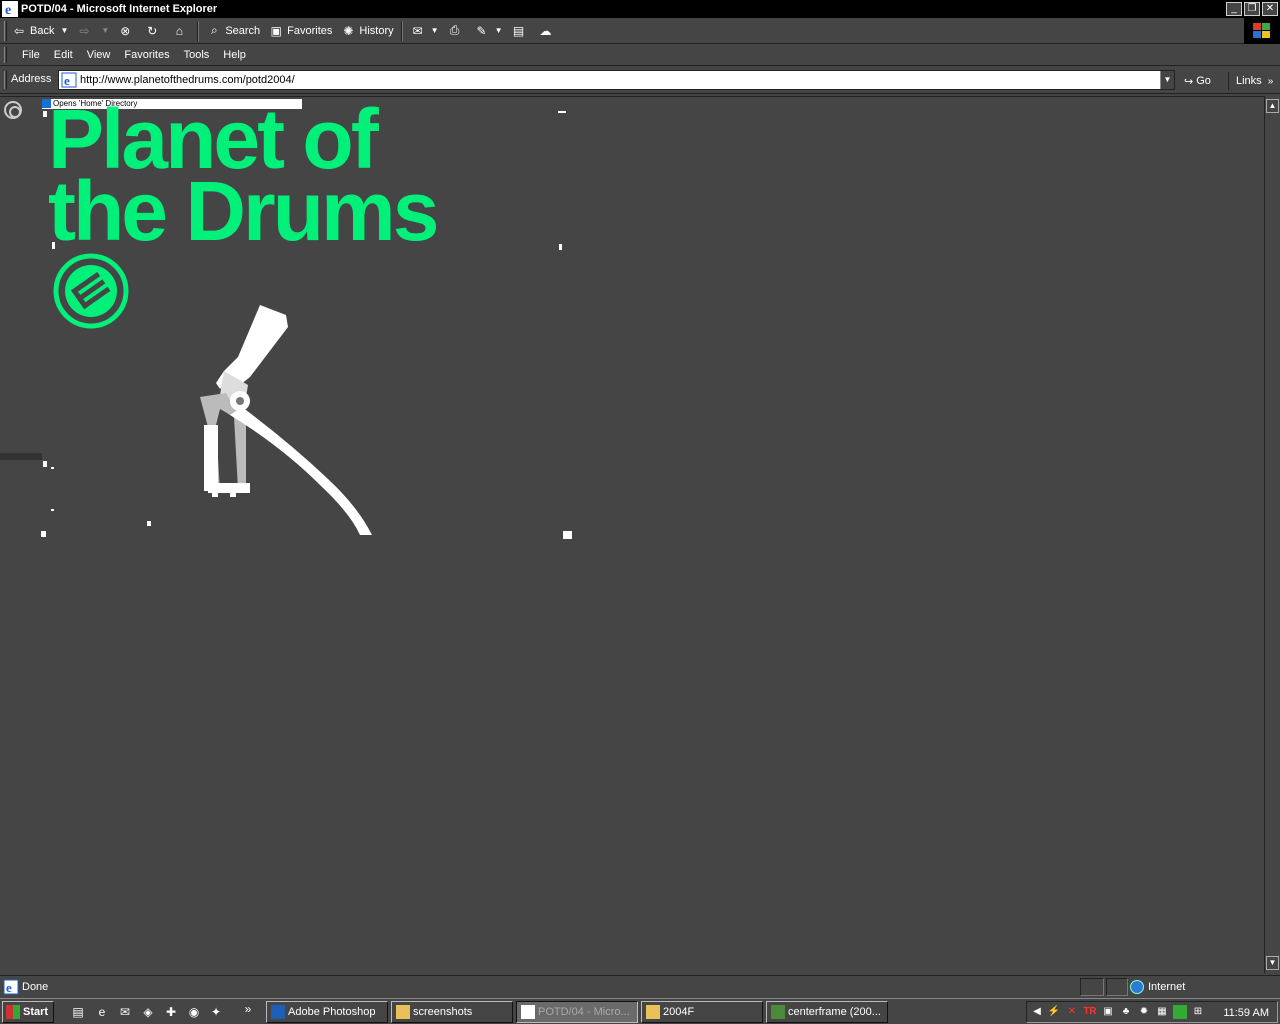 Image resolution: width=1280 pixels, height=1024 pixels. What do you see at coordinates (348, 30) in the screenshot?
I see `history-icon: ✺` at bounding box center [348, 30].